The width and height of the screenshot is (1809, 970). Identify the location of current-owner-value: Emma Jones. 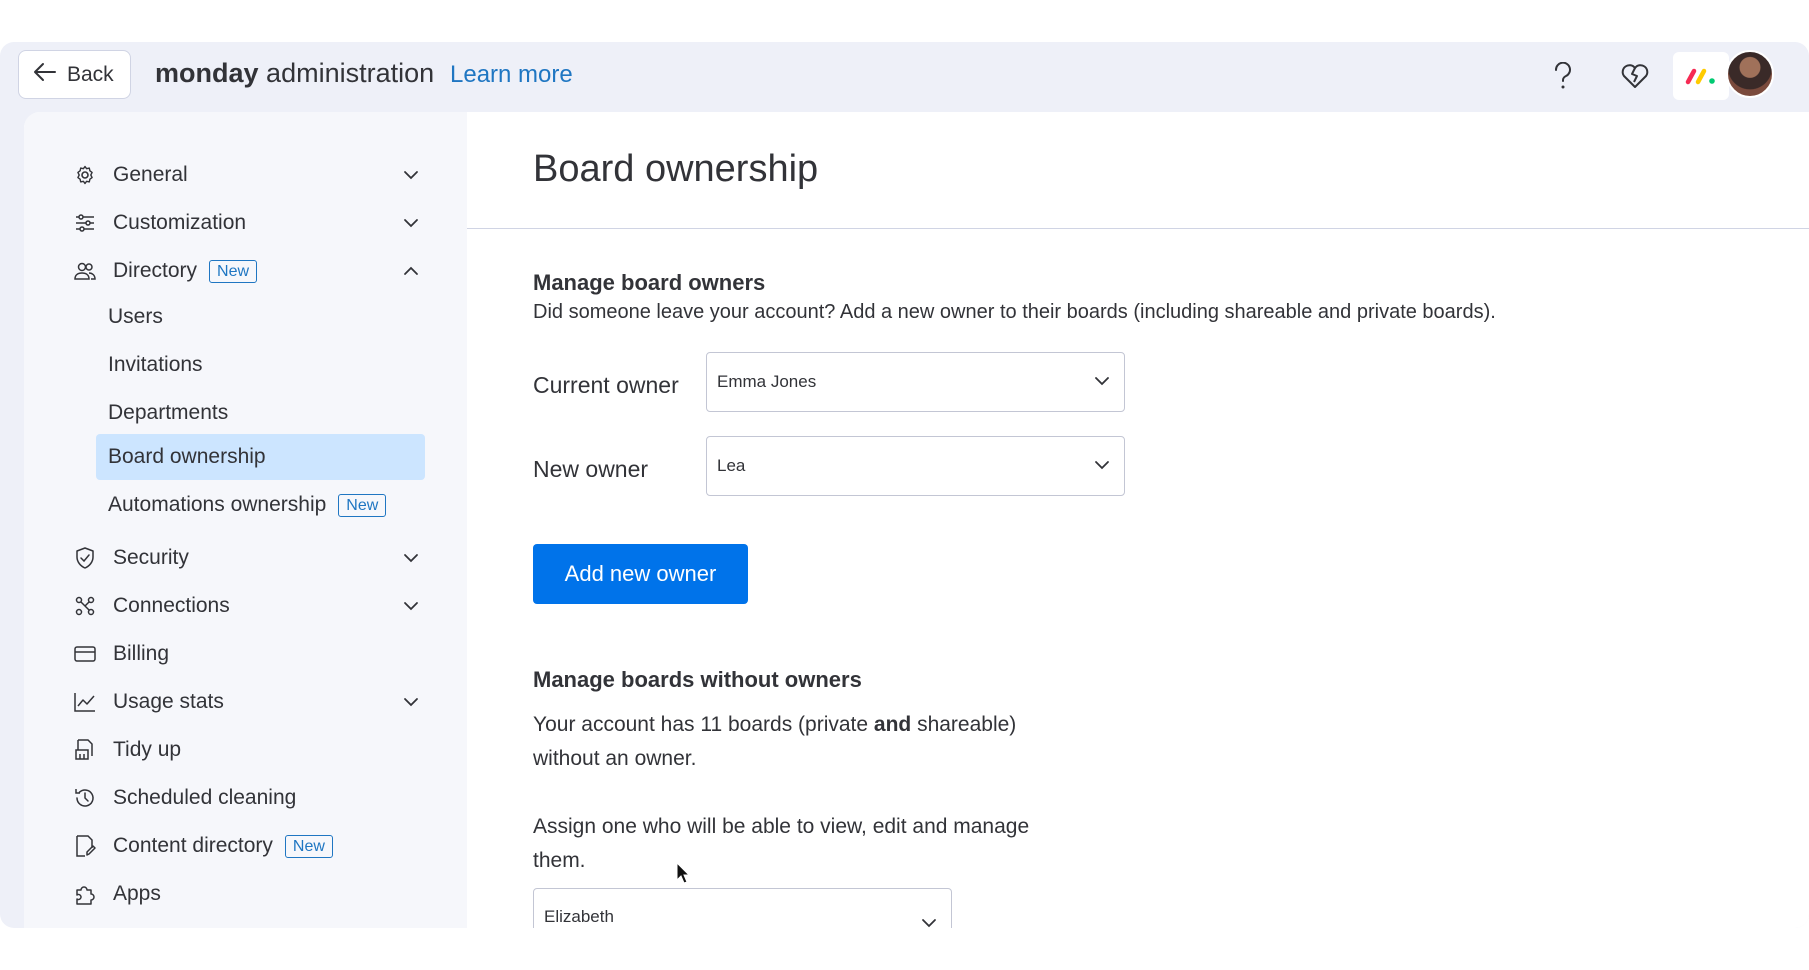
(767, 381).